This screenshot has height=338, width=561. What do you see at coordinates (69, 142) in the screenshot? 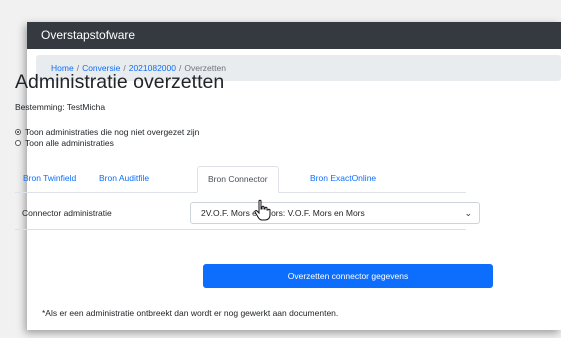
I see `radio-label: Toon alle administraties` at bounding box center [69, 142].